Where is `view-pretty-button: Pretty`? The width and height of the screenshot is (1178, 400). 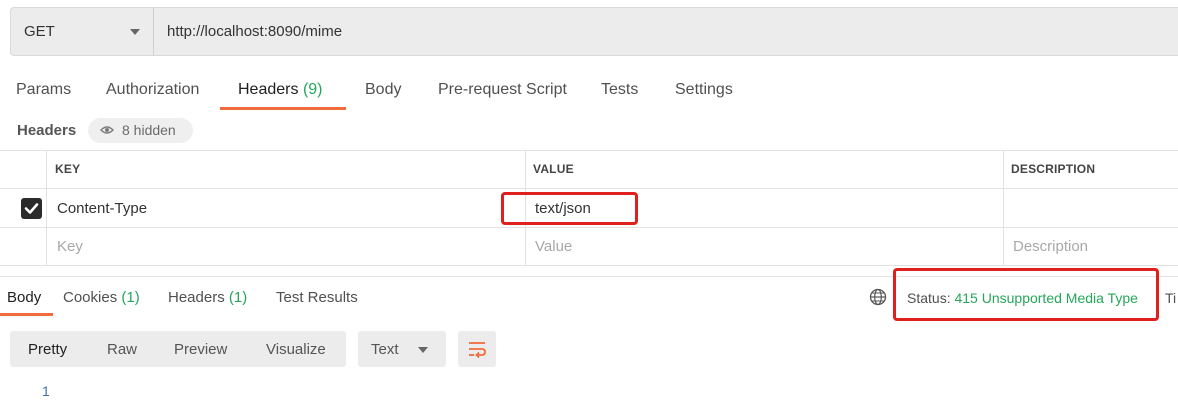
view-pretty-button: Pretty is located at coordinates (47, 349).